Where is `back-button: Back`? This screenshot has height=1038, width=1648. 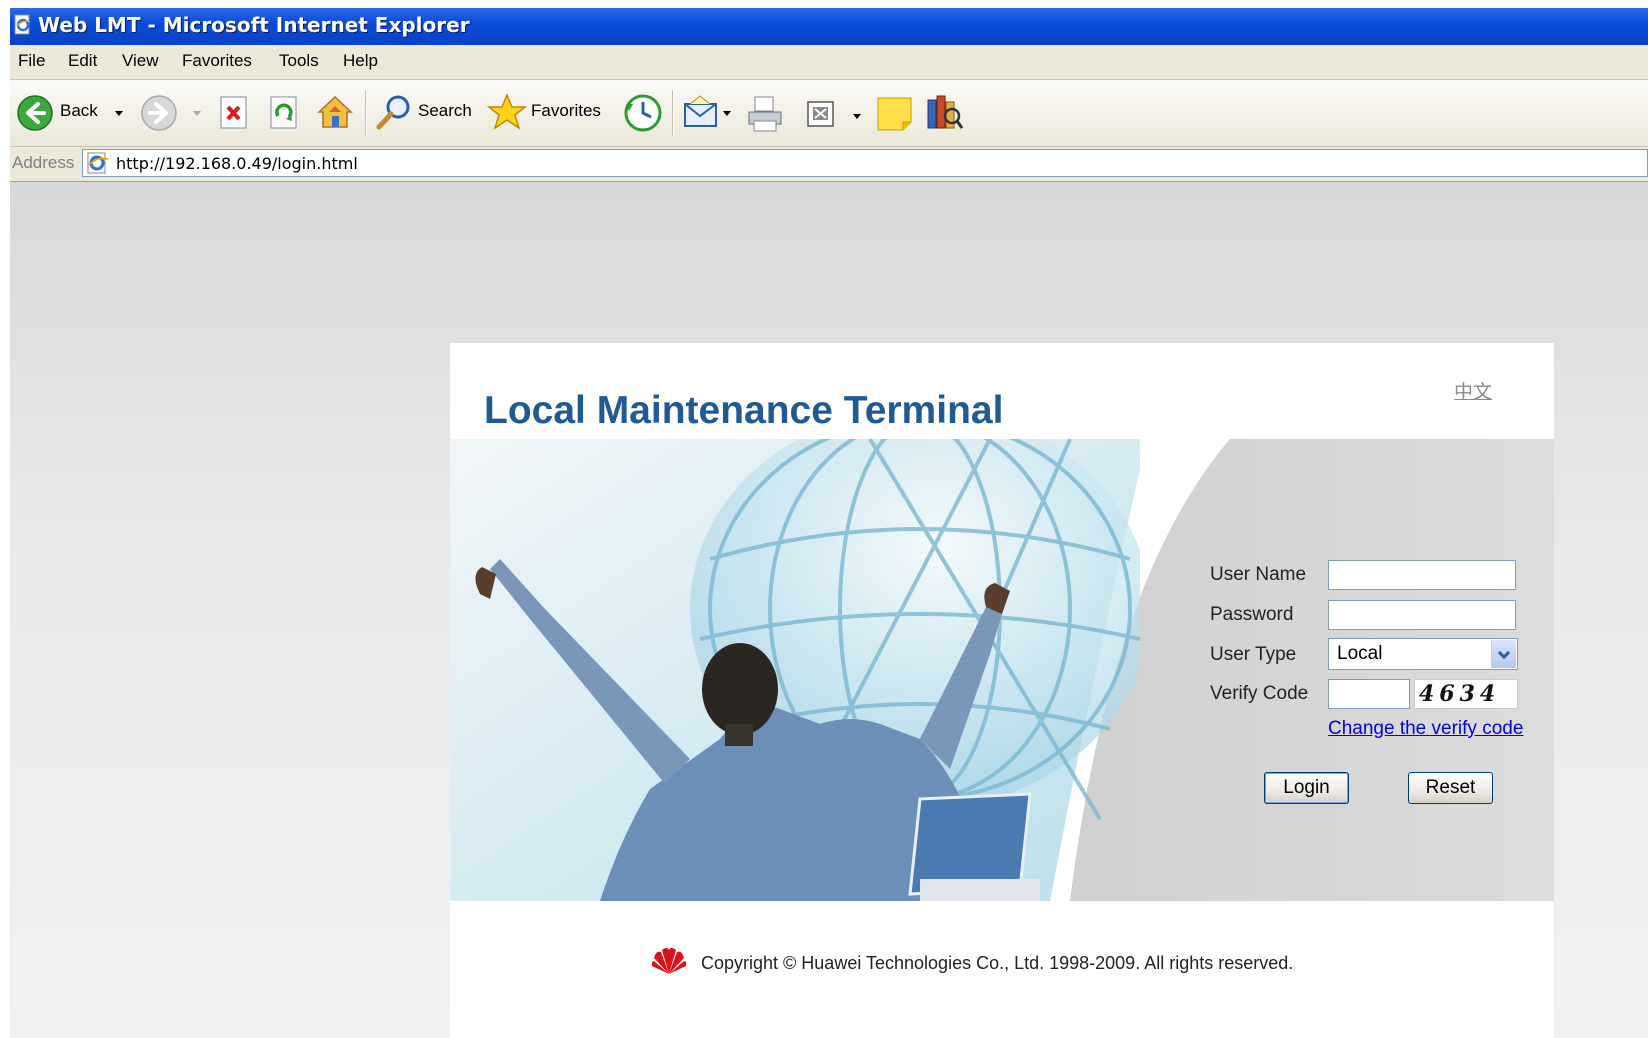 back-button: Back is located at coordinates (71, 114).